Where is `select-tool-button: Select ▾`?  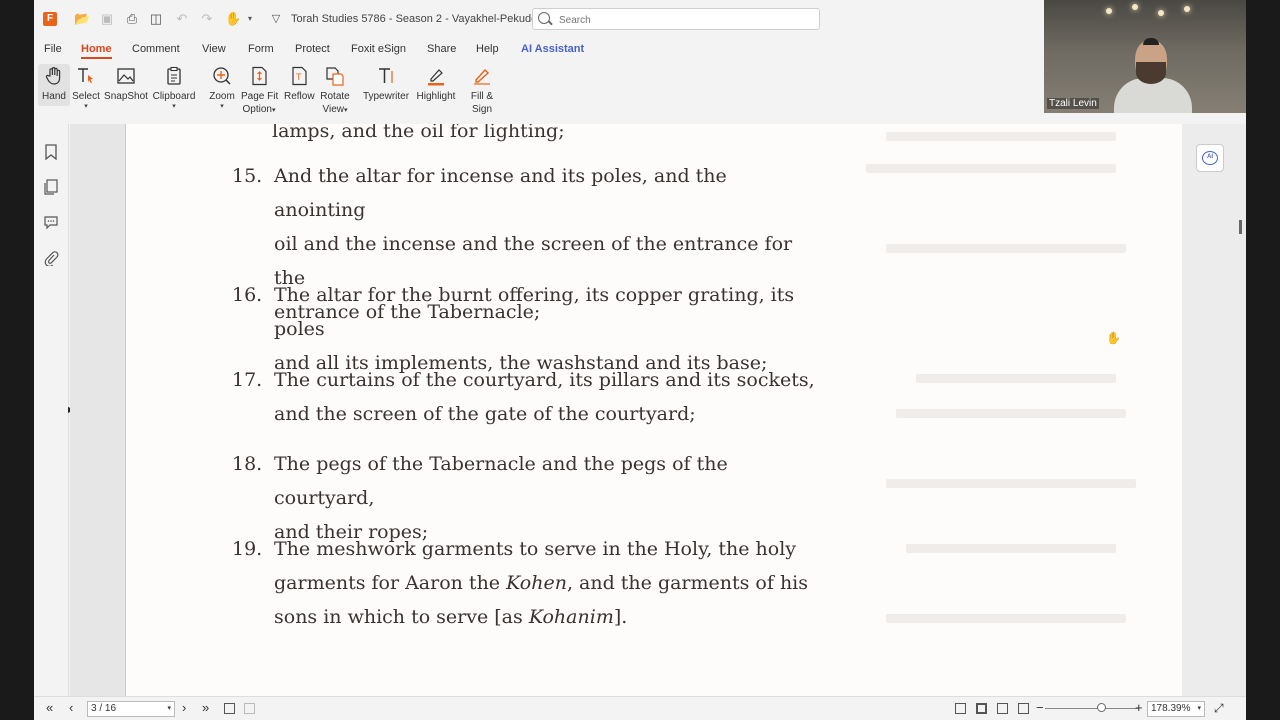
select-tool-button: Select ▾ is located at coordinates (86, 87).